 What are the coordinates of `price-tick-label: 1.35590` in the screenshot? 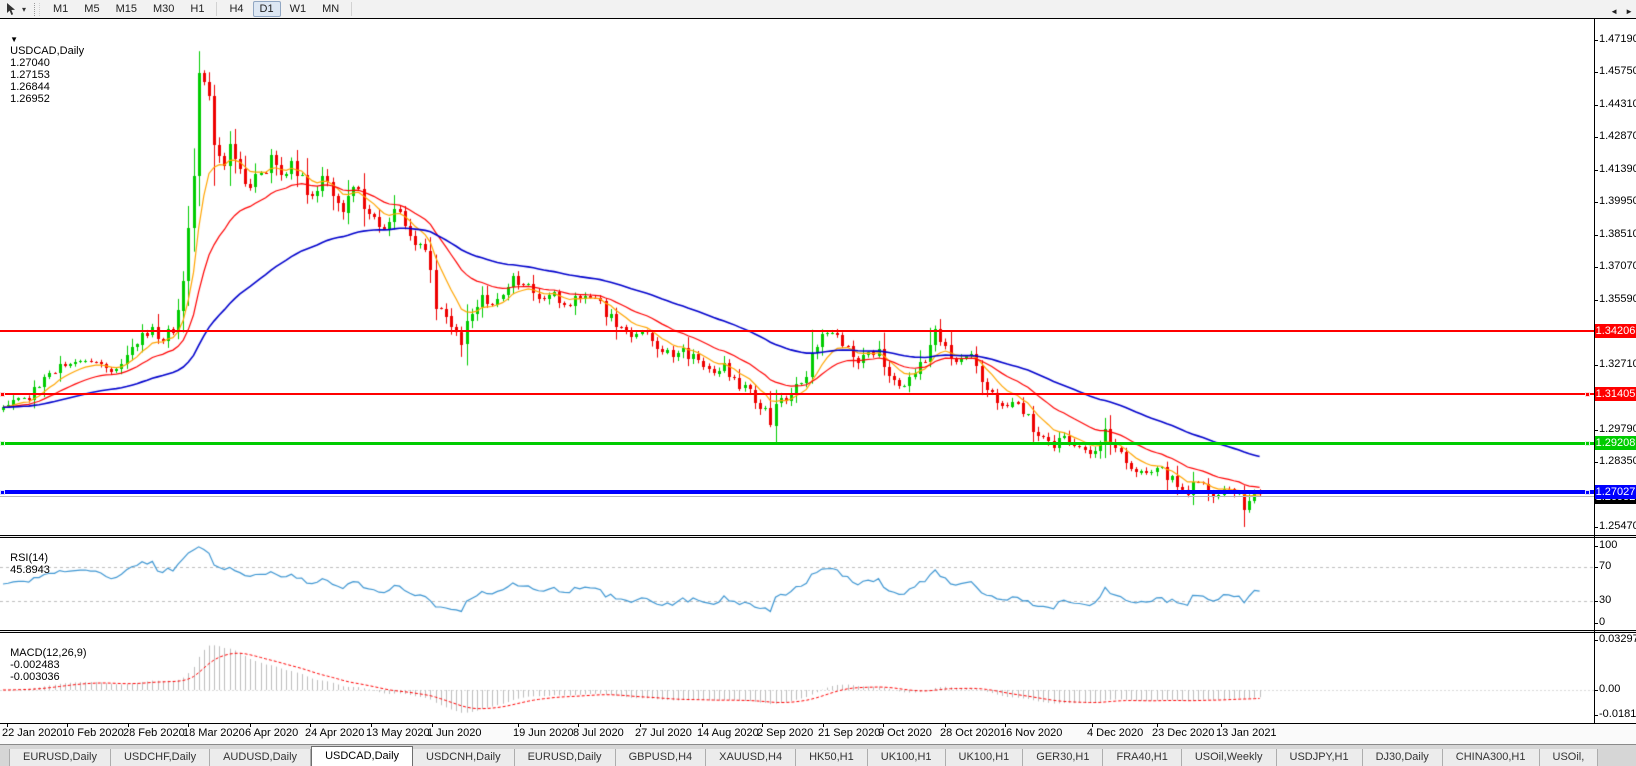 It's located at (1617, 299).